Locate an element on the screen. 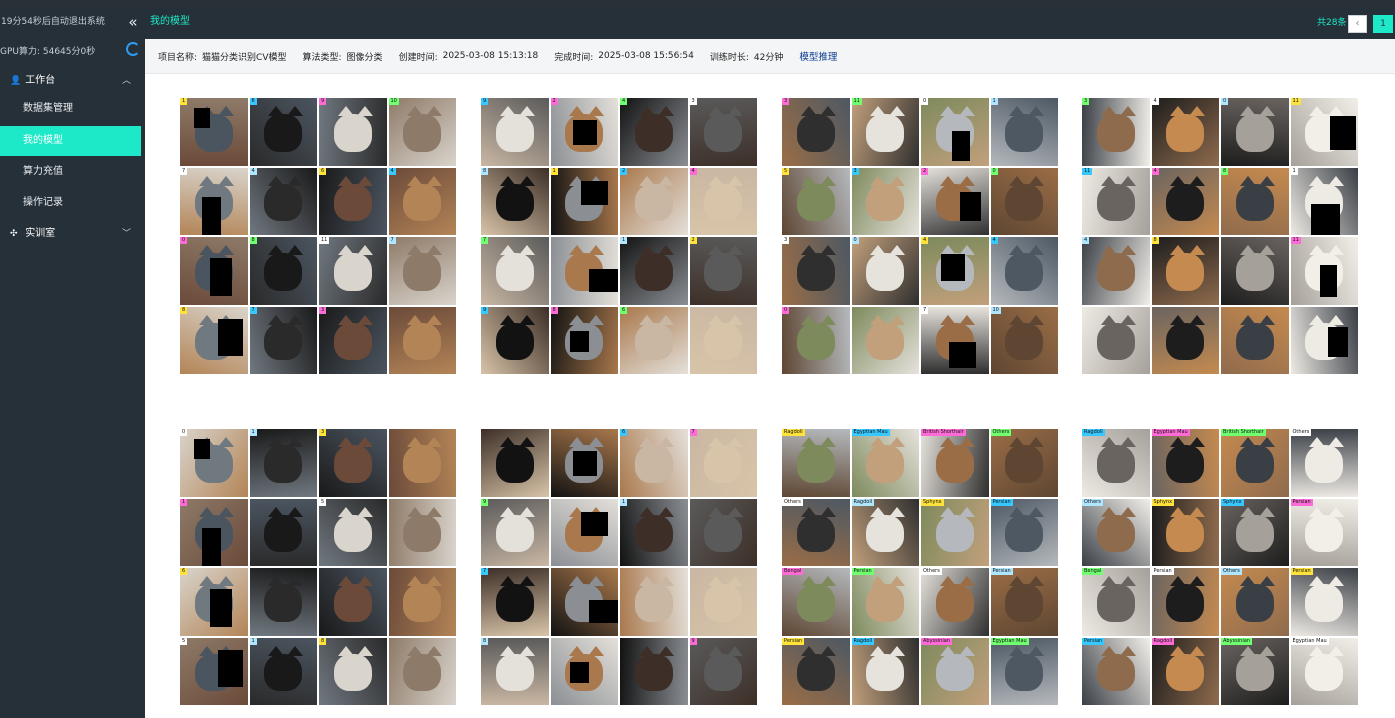  sample-image: 6 is located at coordinates (654, 463).